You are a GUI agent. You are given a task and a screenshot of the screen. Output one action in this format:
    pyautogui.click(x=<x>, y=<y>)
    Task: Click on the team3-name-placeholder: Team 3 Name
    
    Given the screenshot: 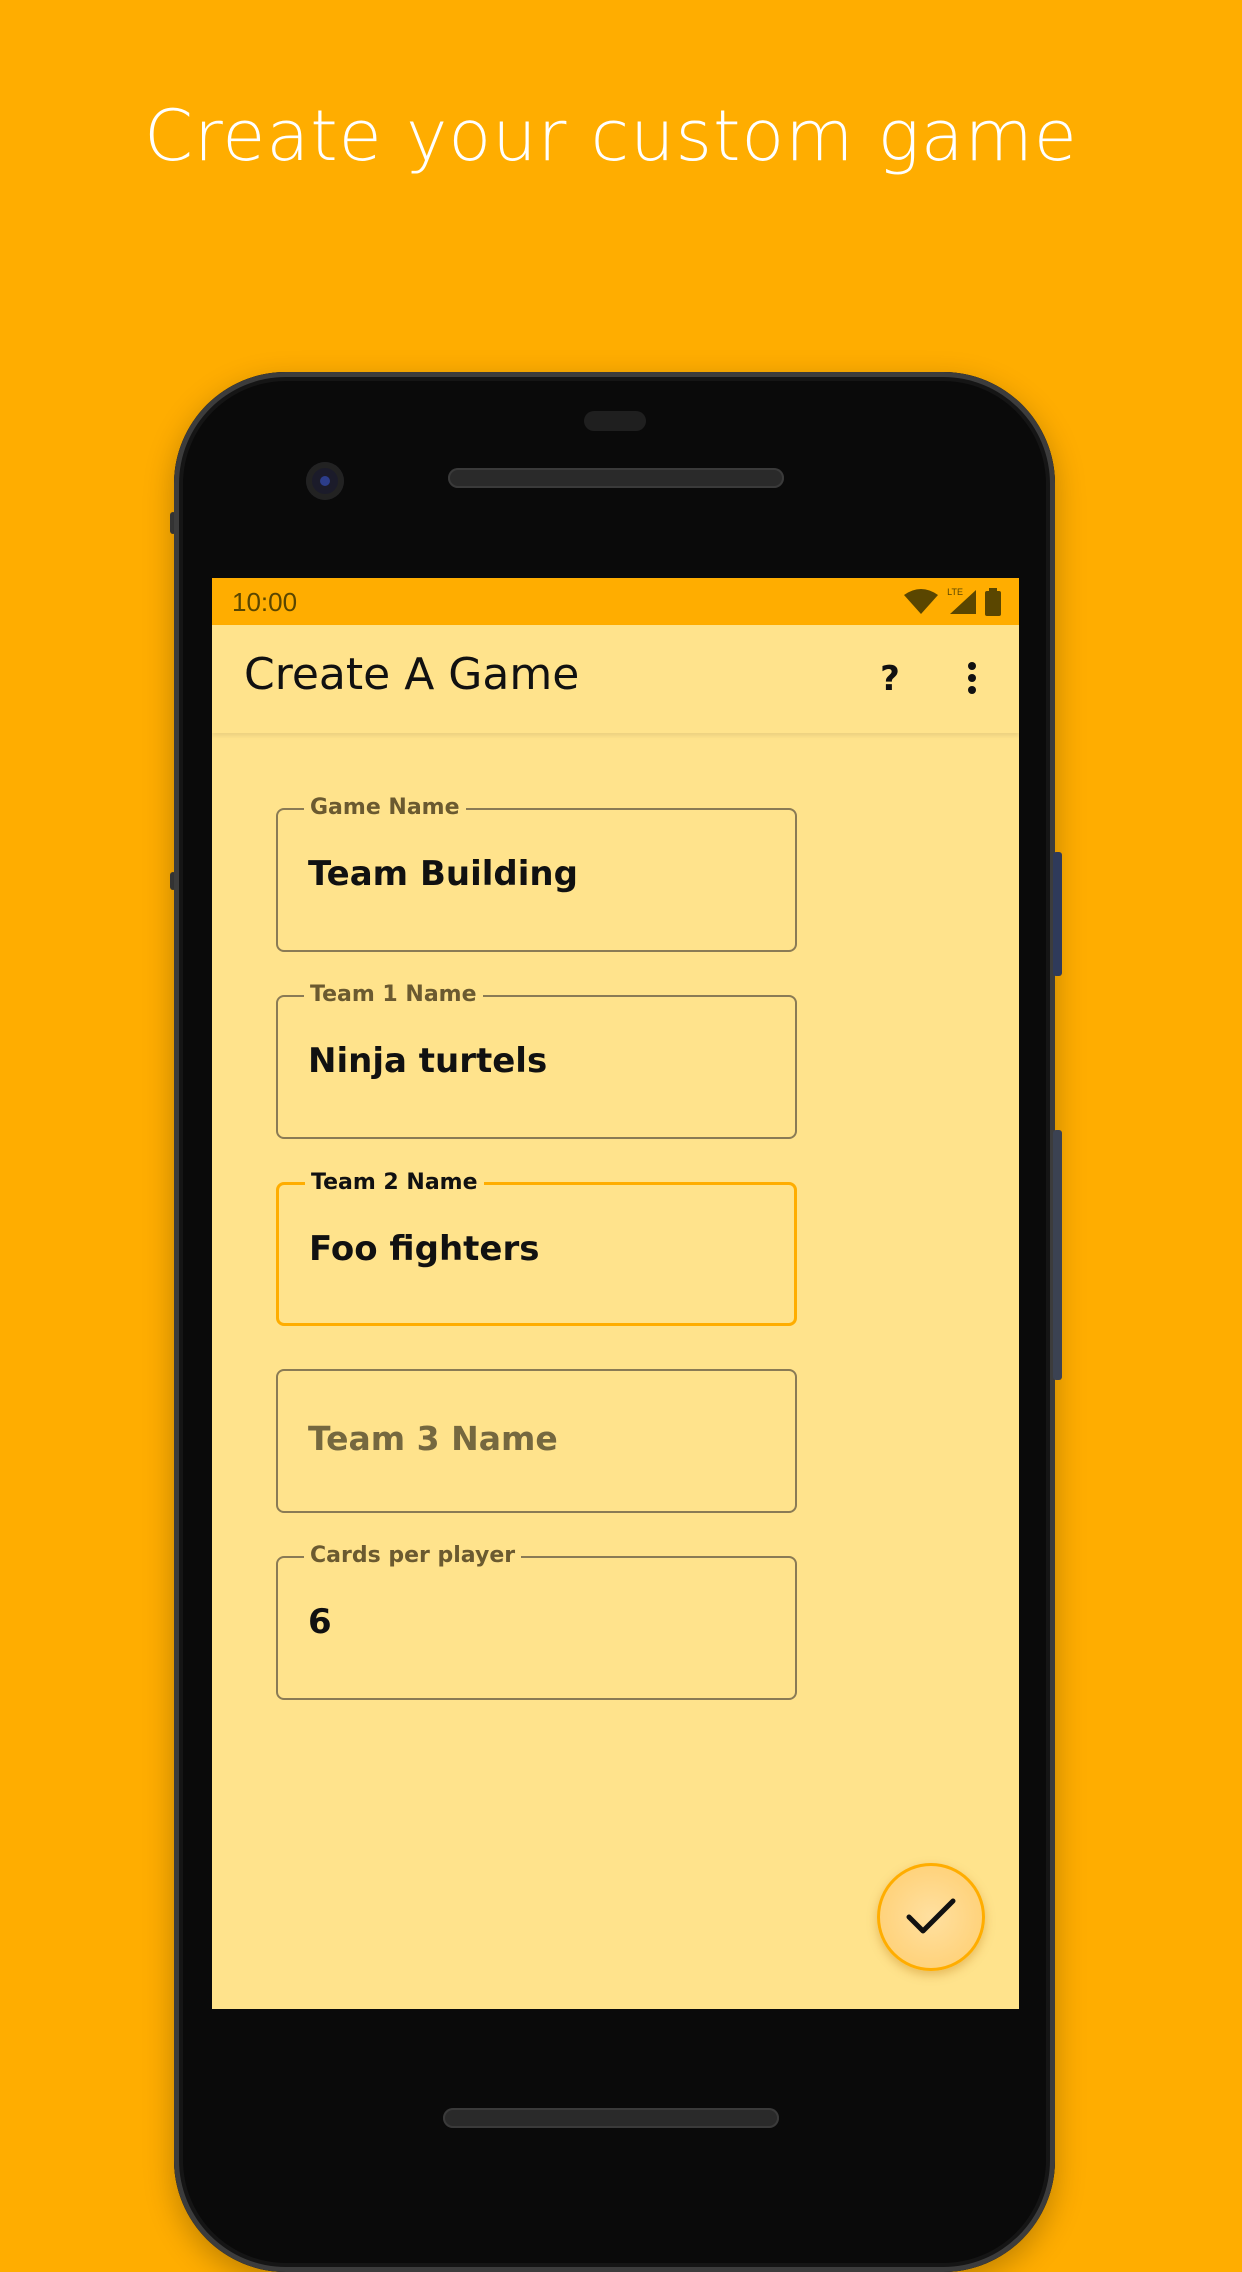 What is the action you would take?
    pyautogui.click(x=433, y=1438)
    